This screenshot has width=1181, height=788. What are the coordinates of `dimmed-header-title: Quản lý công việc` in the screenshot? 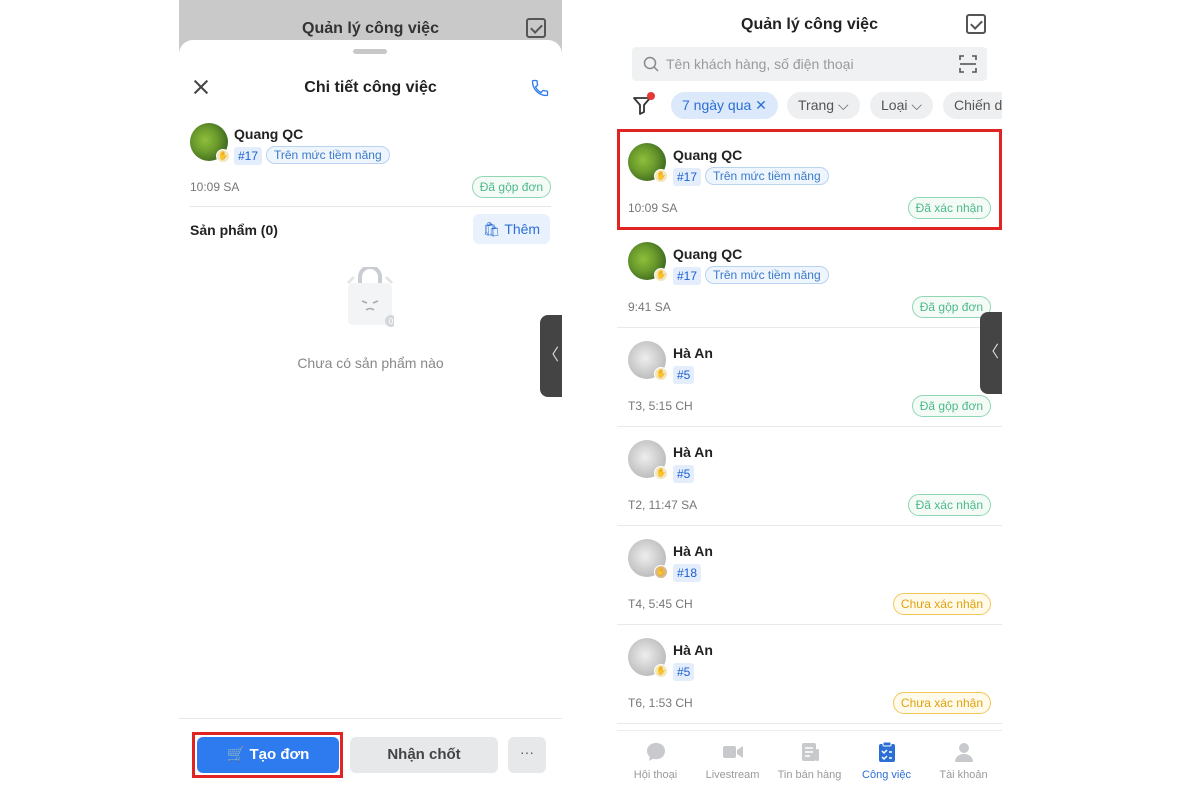 It's located at (370, 28).